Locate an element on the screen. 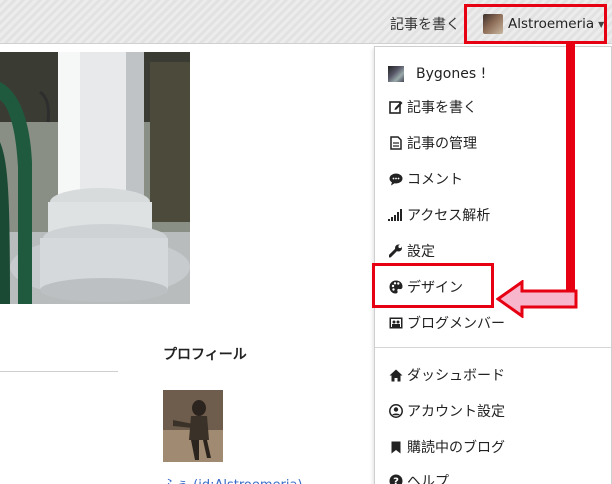 This screenshot has width=612, height=484. bookmark-icon is located at coordinates (396, 447).